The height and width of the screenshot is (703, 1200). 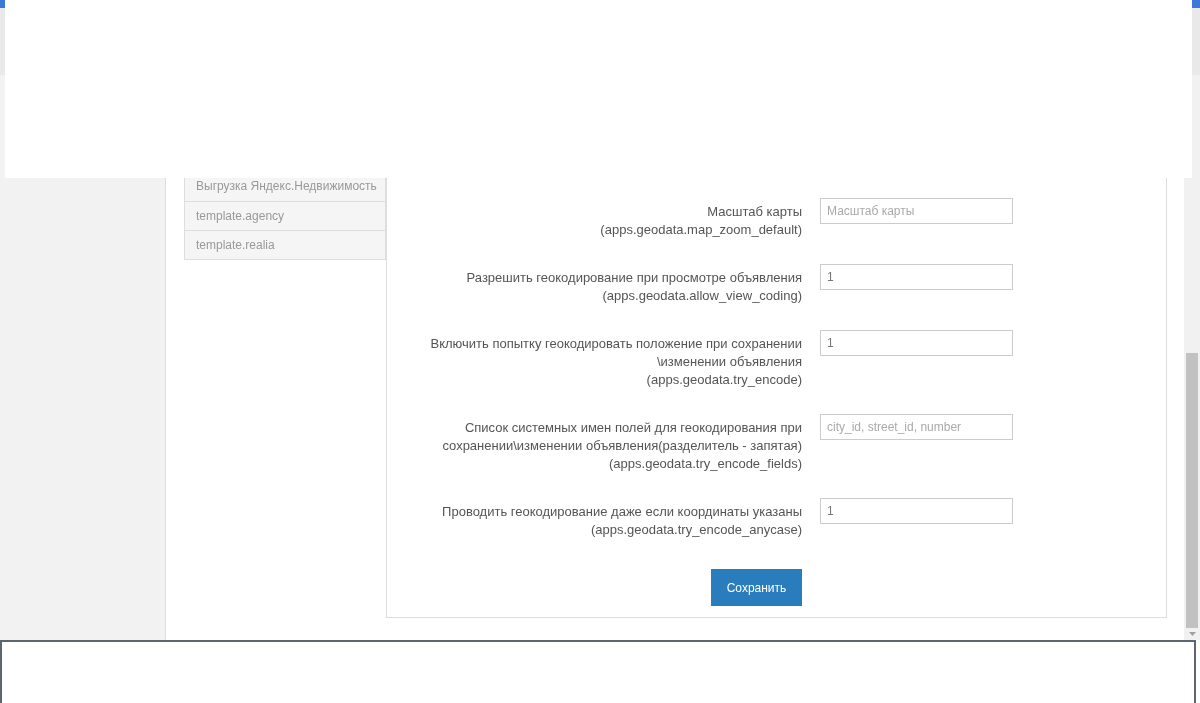 What do you see at coordinates (1192, 357) in the screenshot?
I see `scrollbar` at bounding box center [1192, 357].